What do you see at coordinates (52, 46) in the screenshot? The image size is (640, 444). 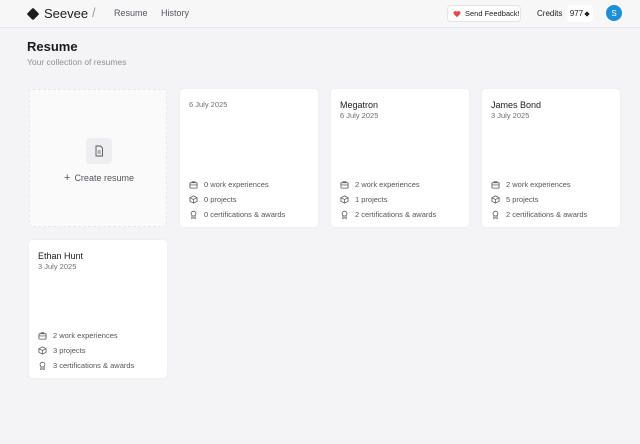 I see `page-title: Resume` at bounding box center [52, 46].